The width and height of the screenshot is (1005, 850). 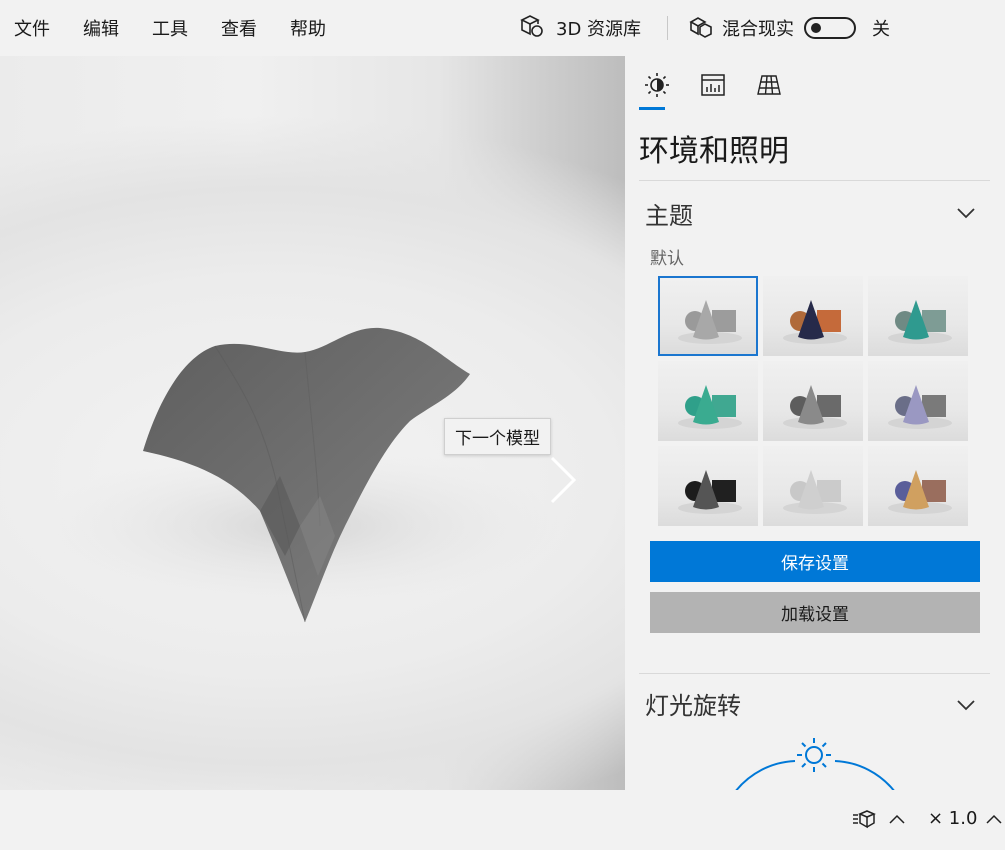 I want to click on mixed-reality-group: 混合现实 关, so click(x=789, y=28).